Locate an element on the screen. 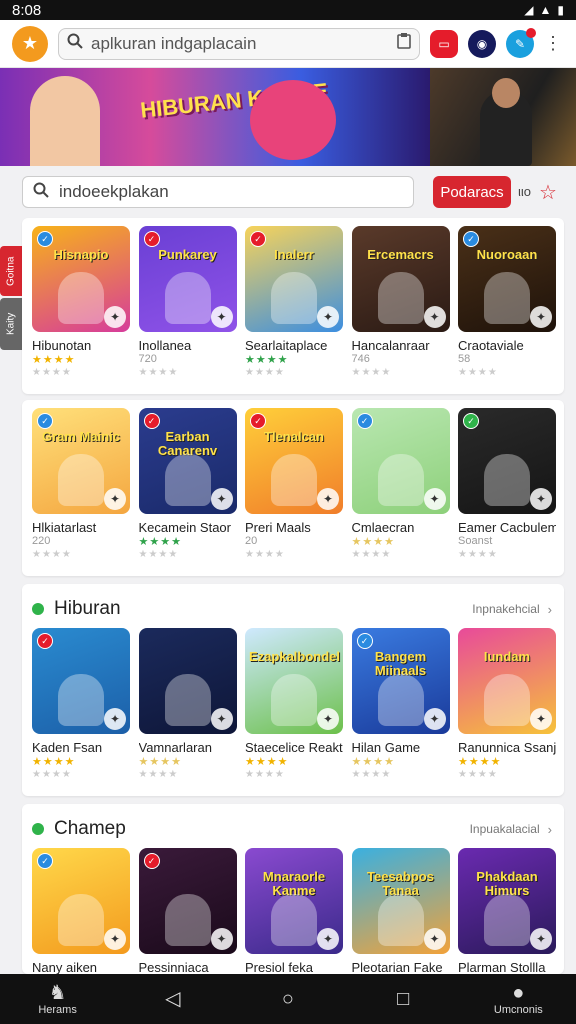 The image size is (576, 1024). app-tile: ✓ ✦ Kaden Fsan ★★★★ ★★★★ is located at coordinates (81, 704).